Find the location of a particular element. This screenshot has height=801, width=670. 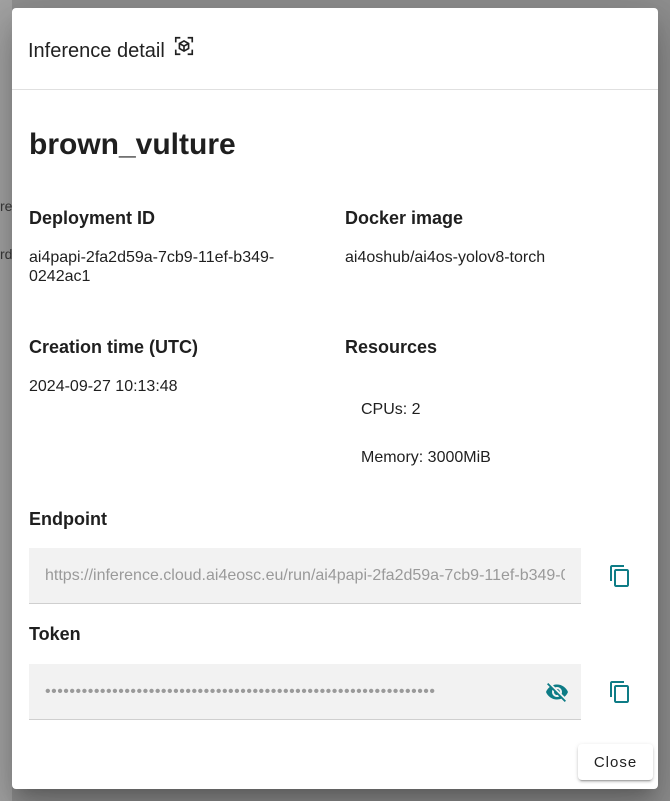

background-text-fragment: re is located at coordinates (6, 206).